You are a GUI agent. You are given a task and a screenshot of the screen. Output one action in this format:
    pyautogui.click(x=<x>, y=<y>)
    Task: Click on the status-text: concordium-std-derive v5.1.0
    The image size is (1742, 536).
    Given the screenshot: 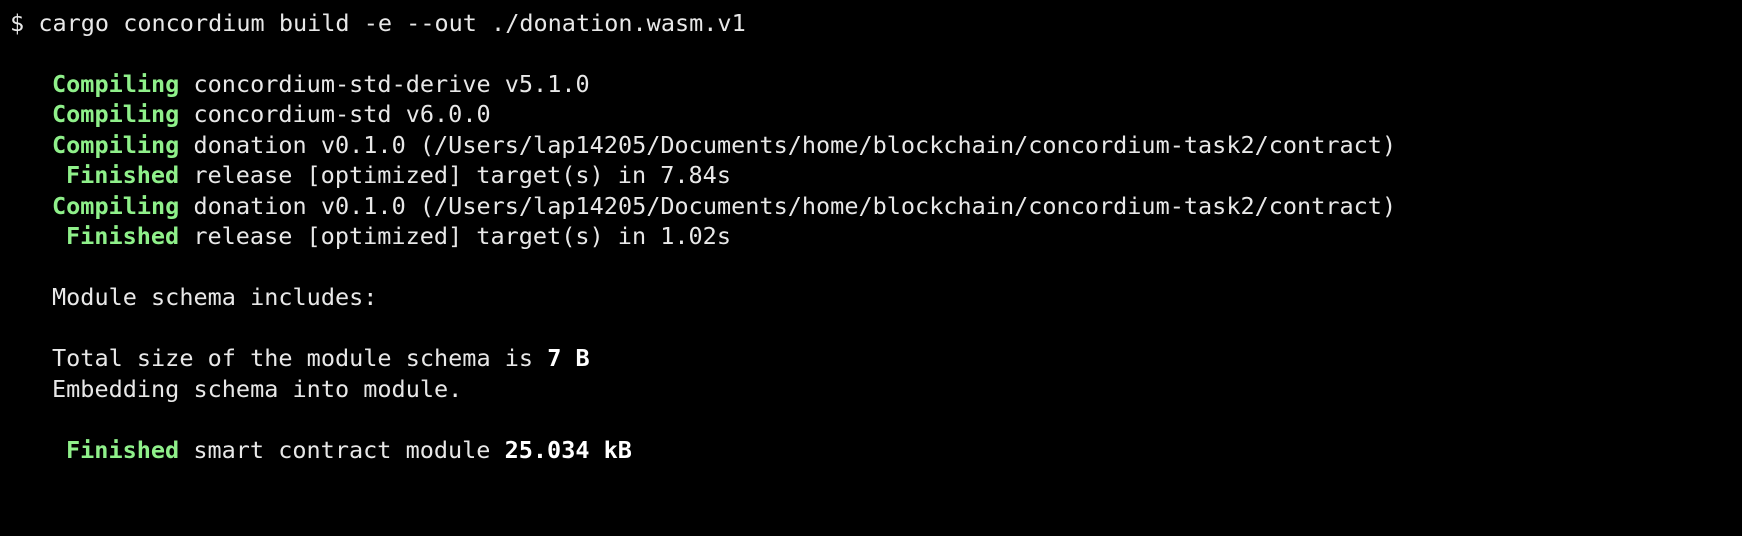 What is the action you would take?
    pyautogui.click(x=391, y=84)
    